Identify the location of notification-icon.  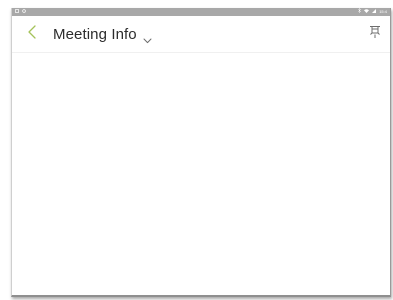
(17, 12).